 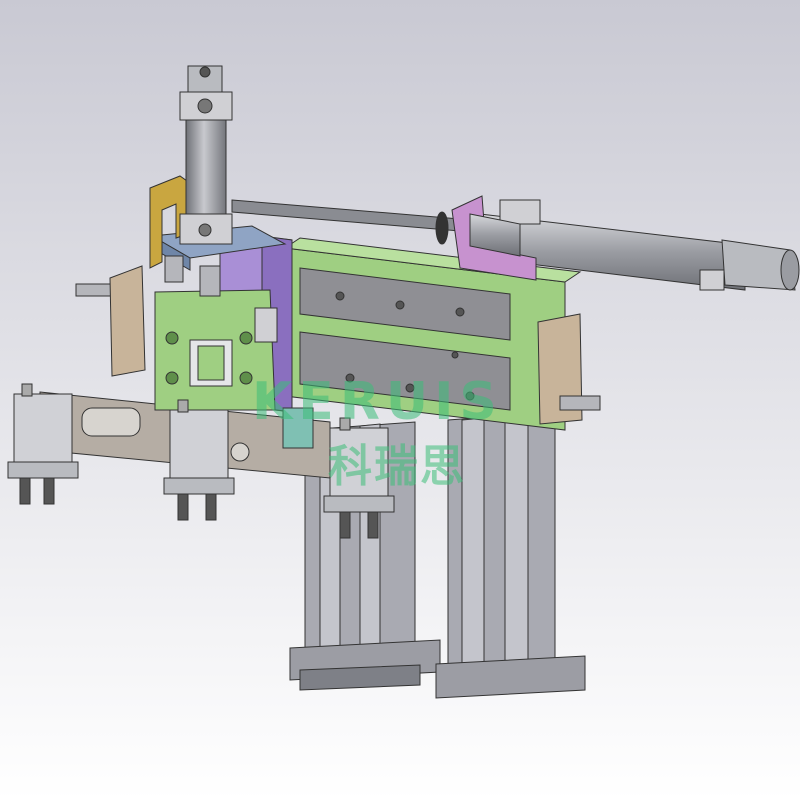 What do you see at coordinates (377, 402) in the screenshot?
I see `watermark-latin: KERUIS` at bounding box center [377, 402].